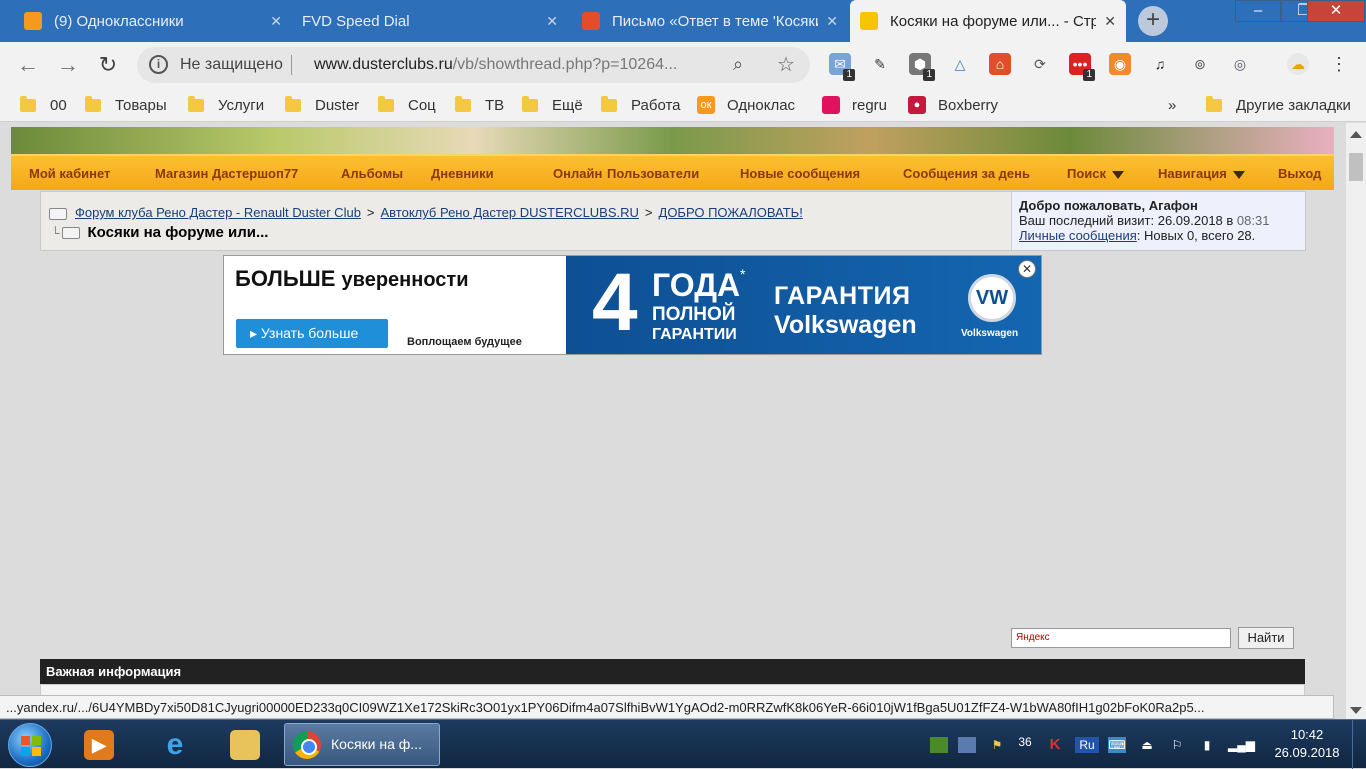 The width and height of the screenshot is (1366, 769). What do you see at coordinates (577, 173) in the screenshot?
I see `nav-online: Онлайн` at bounding box center [577, 173].